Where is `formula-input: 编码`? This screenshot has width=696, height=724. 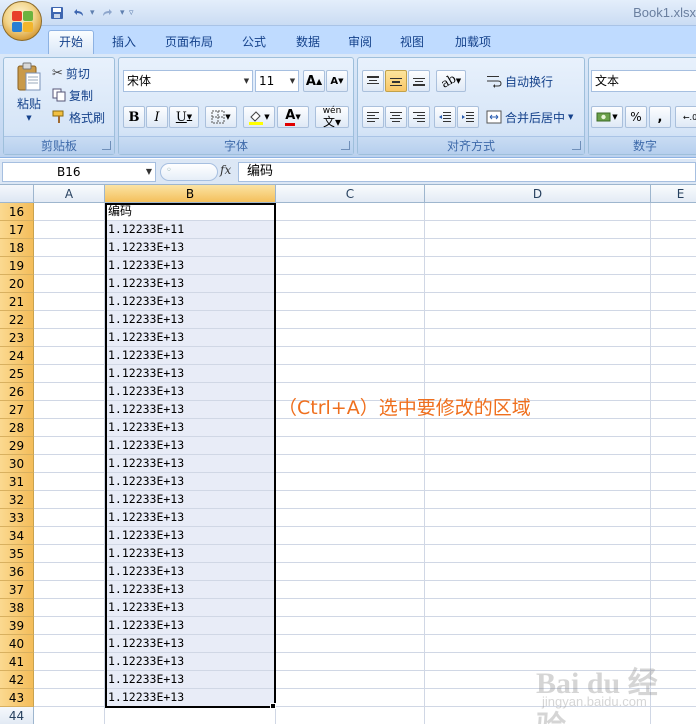 formula-input: 编码 is located at coordinates (467, 172).